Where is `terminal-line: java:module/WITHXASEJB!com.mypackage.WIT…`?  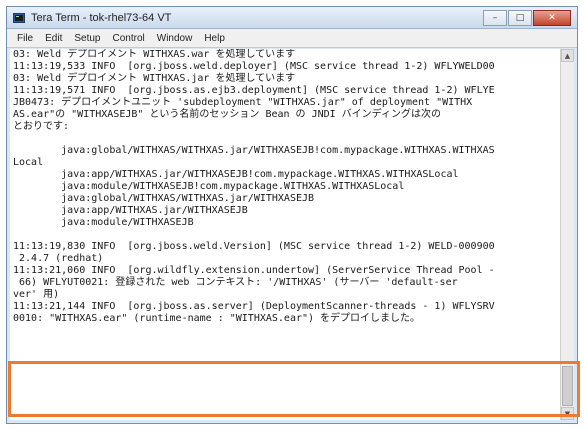
terminal-line: java:module/WITHXASEJB!com.mypackage.WIT… is located at coordinates (209, 186).